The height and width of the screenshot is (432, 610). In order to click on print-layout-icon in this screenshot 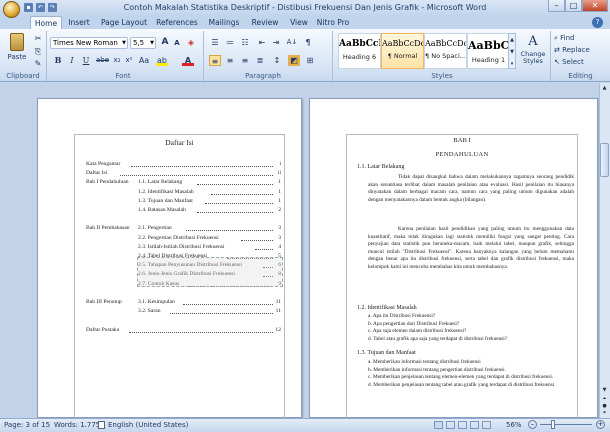, I will do `click(438, 425)`.